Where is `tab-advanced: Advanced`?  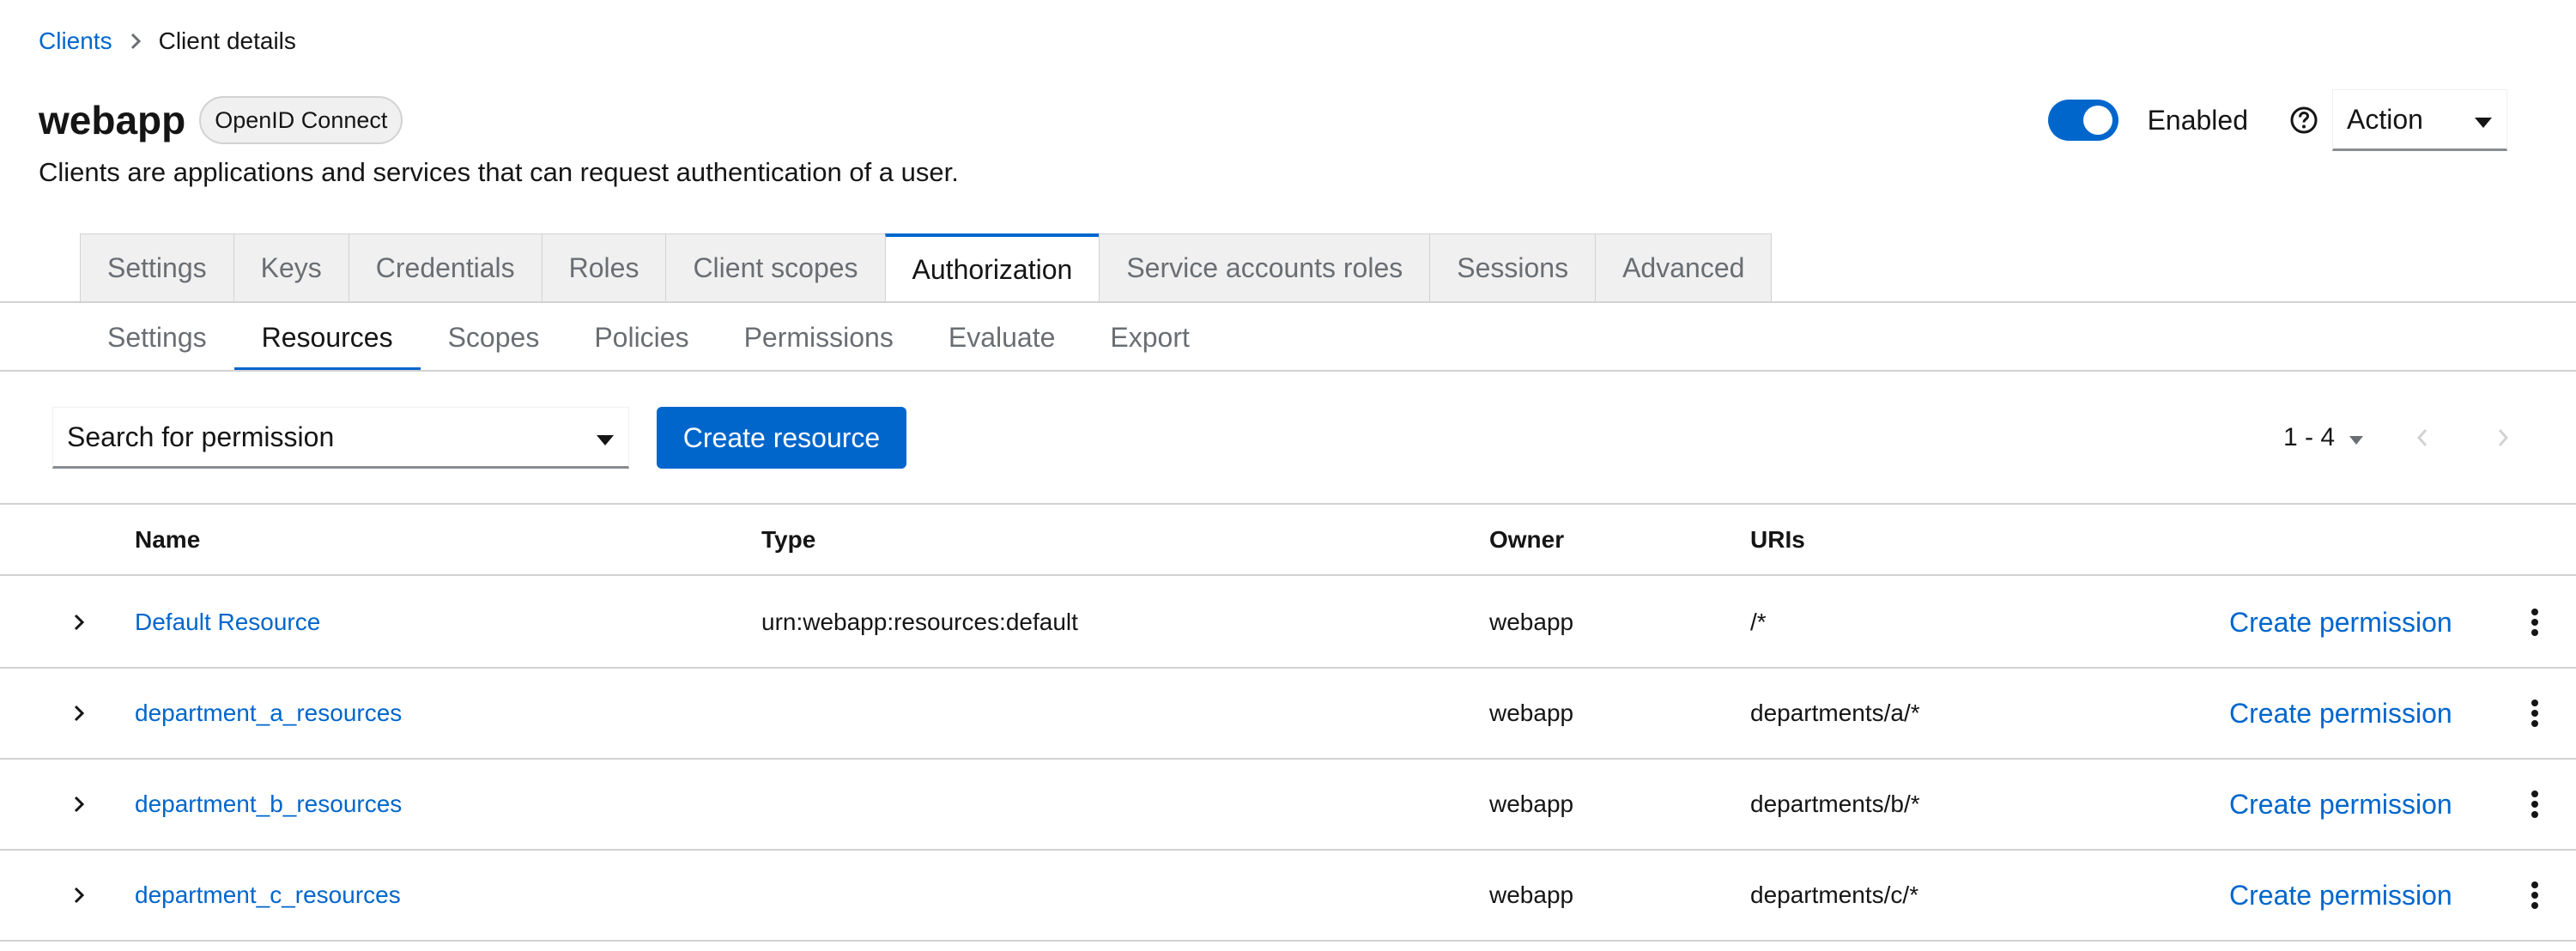
tab-advanced: Advanced is located at coordinates (1684, 267).